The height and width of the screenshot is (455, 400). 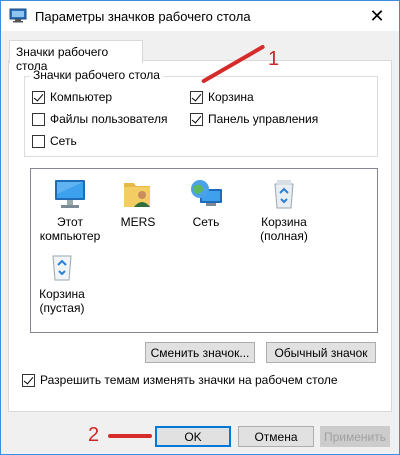 I want to click on icon-item-network: Сеть, so click(x=206, y=203).